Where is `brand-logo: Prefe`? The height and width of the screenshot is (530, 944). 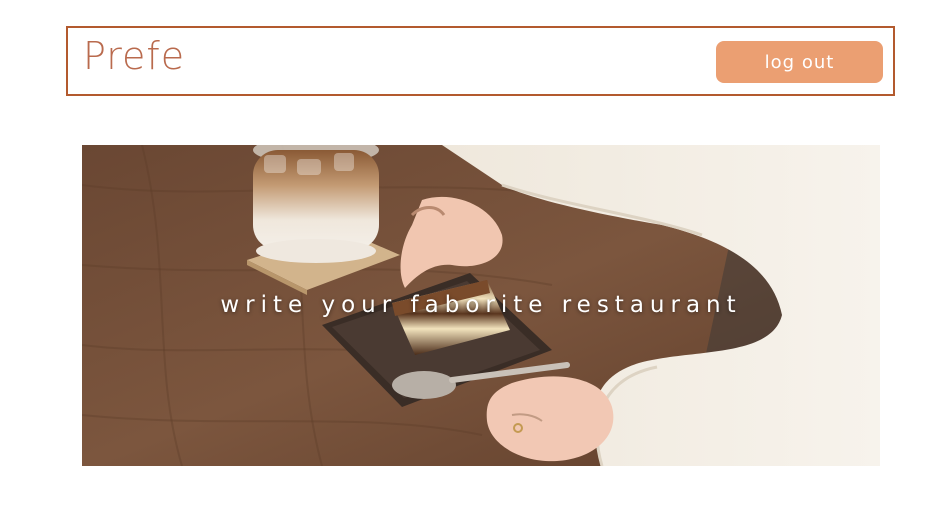 brand-logo: Prefe is located at coordinates (134, 56).